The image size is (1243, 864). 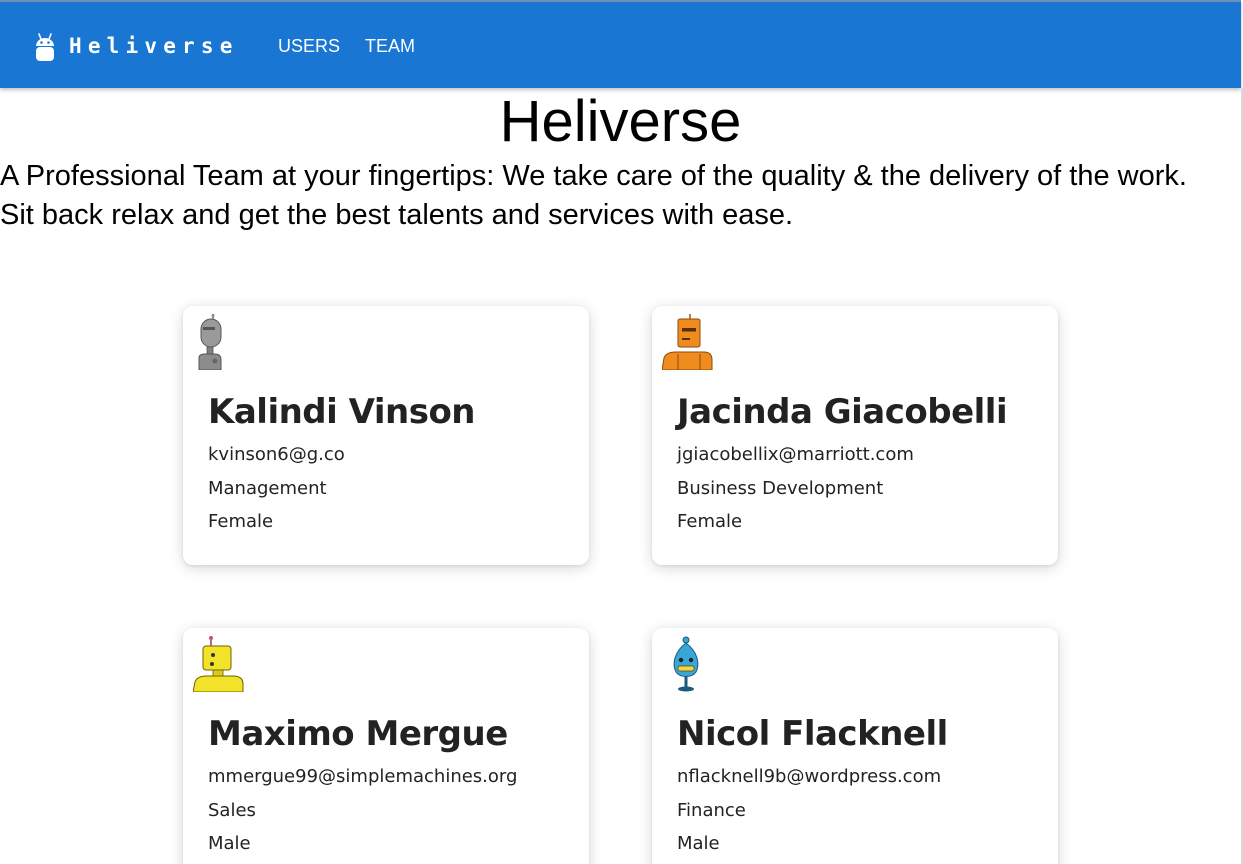 What do you see at coordinates (620, 121) in the screenshot?
I see `page-title: Heliverse` at bounding box center [620, 121].